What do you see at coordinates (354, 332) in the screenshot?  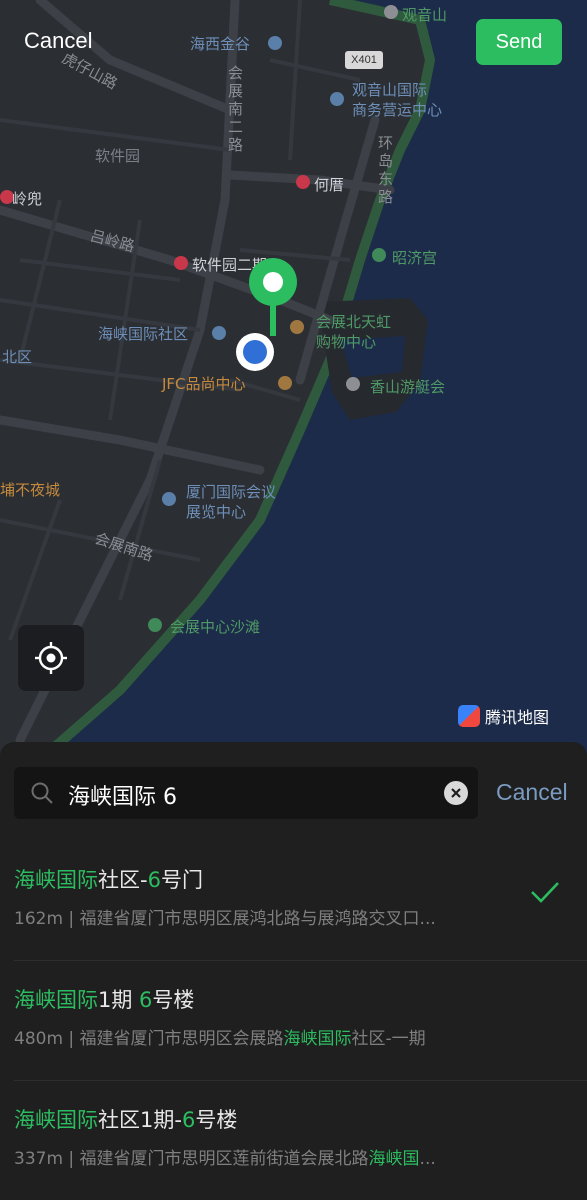 I see `map-label-huizhan-tianhong: 会展北天虹 购物中心` at bounding box center [354, 332].